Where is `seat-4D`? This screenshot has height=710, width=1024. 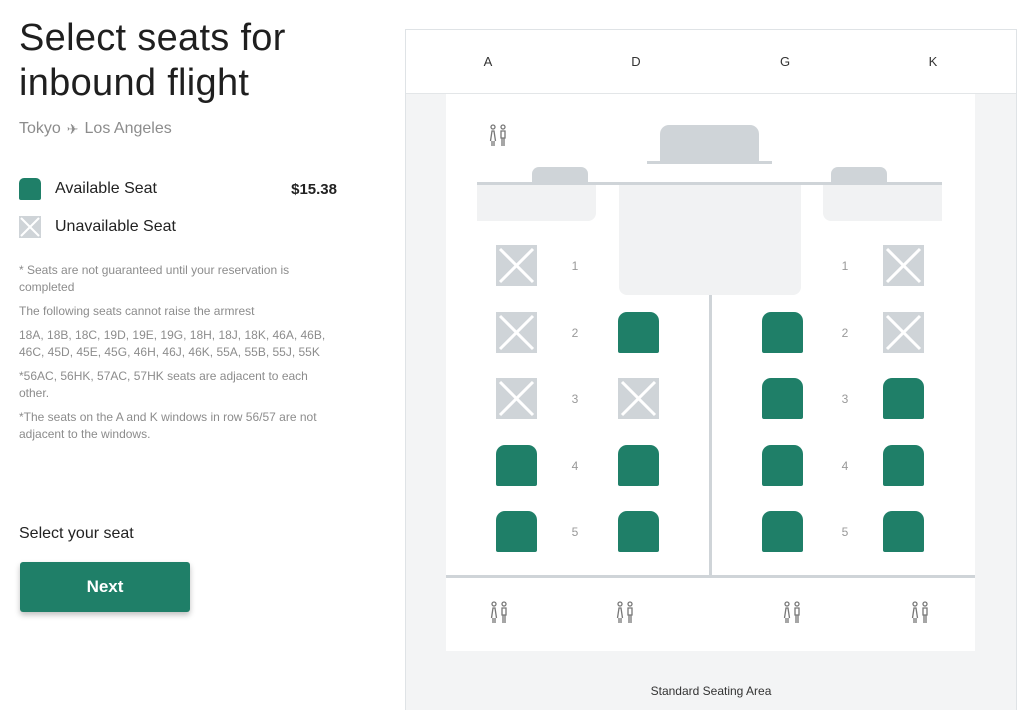 seat-4D is located at coordinates (638, 465).